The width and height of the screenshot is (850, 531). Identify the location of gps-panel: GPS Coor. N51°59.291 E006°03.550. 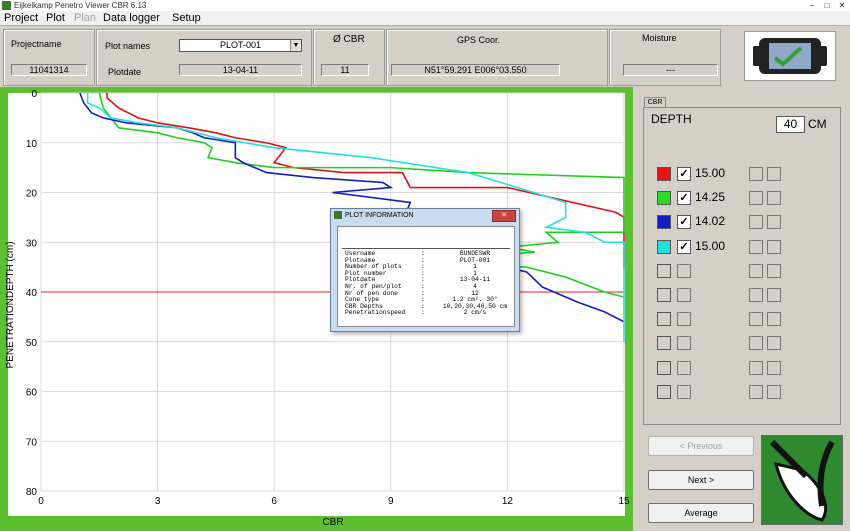
(497, 57).